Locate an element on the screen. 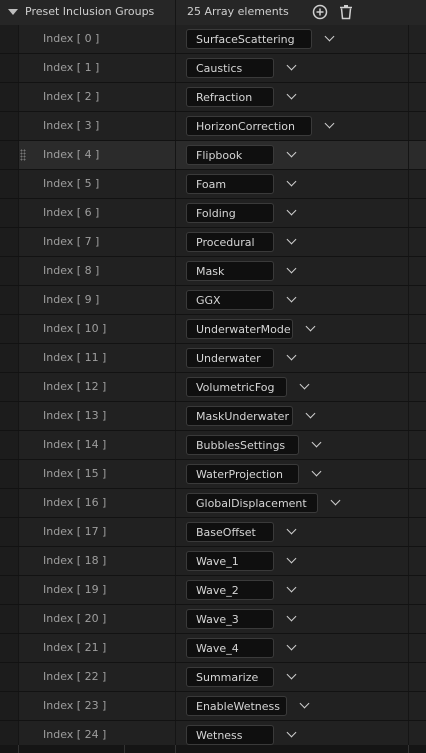  element-index-label: Index [ 12 ] is located at coordinates (75, 386).